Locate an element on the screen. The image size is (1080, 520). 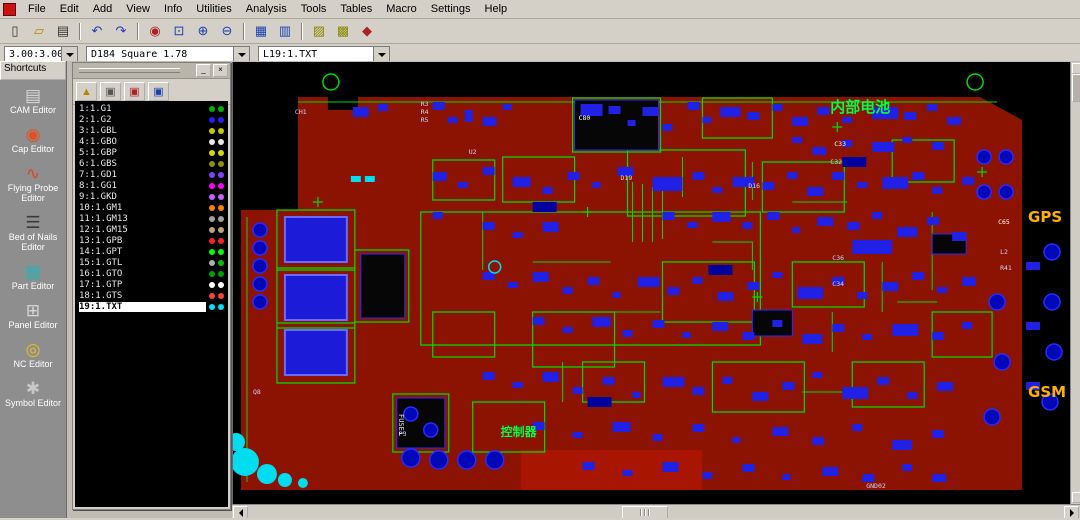
layer-row: 14:1.GPT is located at coordinates (151, 251).